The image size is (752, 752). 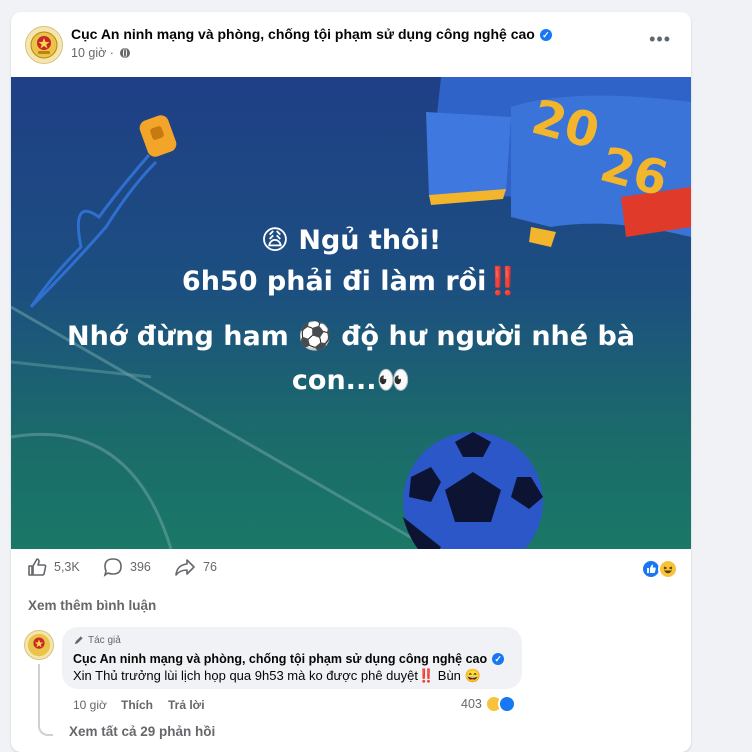 I want to click on verified-badge-icon: ✓, so click(x=545, y=35).